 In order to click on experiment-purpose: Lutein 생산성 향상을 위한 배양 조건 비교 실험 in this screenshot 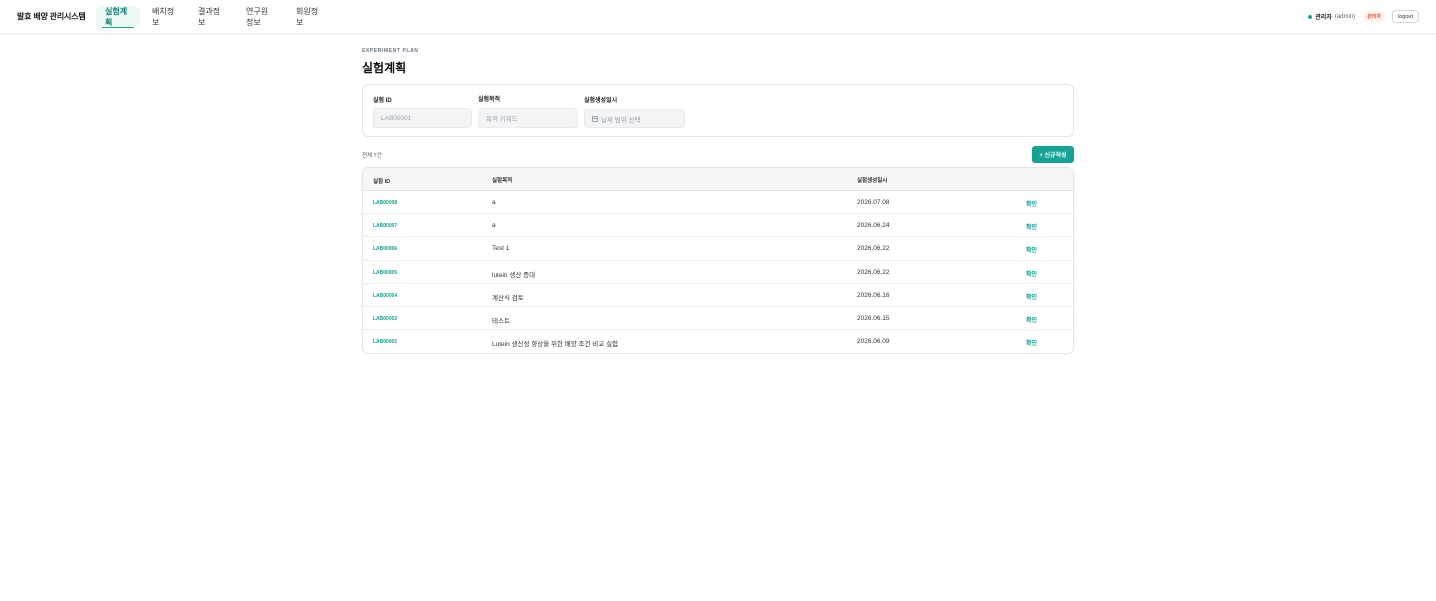, I will do `click(555, 345)`.